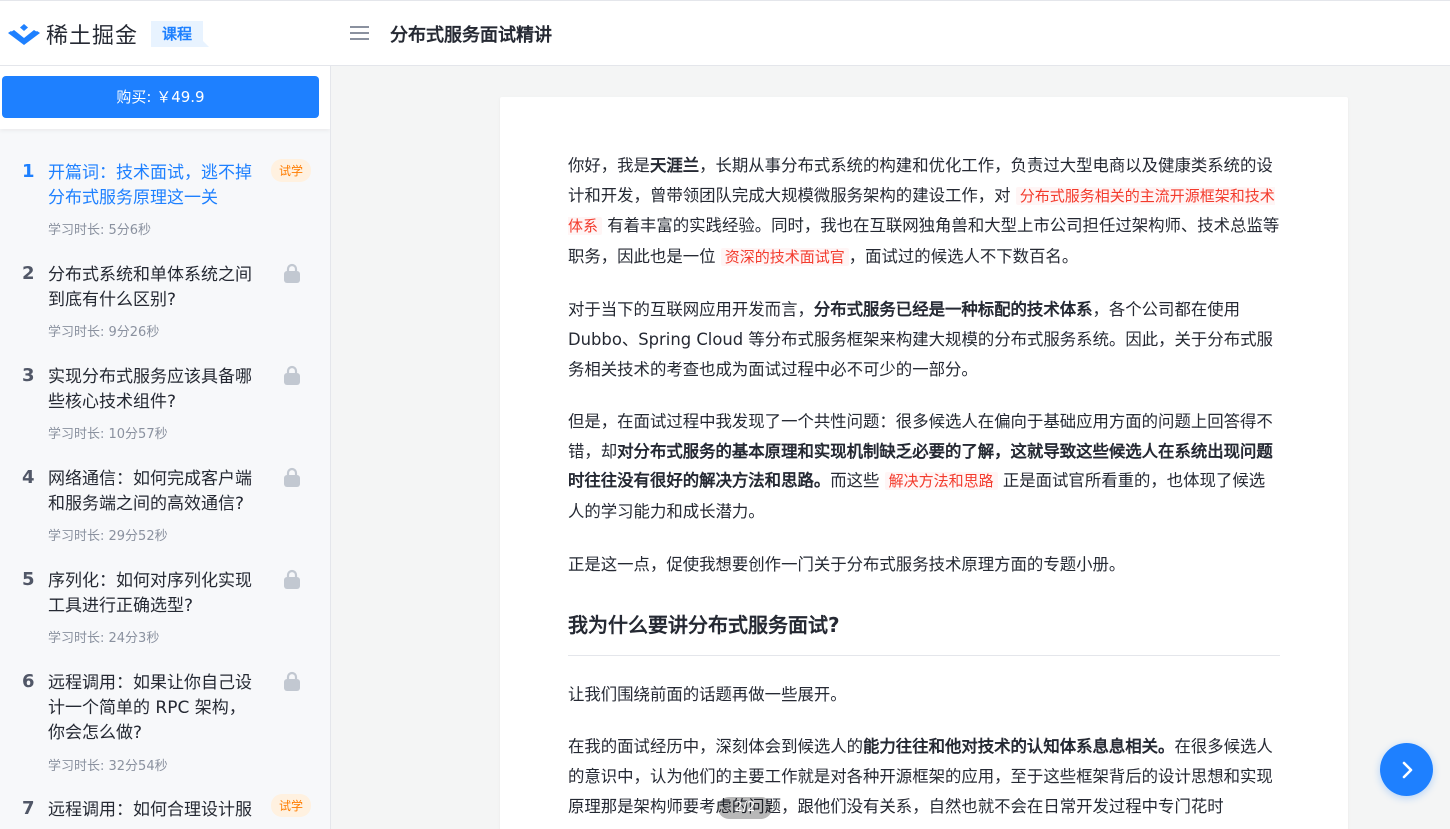 This screenshot has height=829, width=1450. Describe the element at coordinates (725, 33) in the screenshot. I see `top-header: 稀土掘金 课程 分布式服务面试精讲` at that location.